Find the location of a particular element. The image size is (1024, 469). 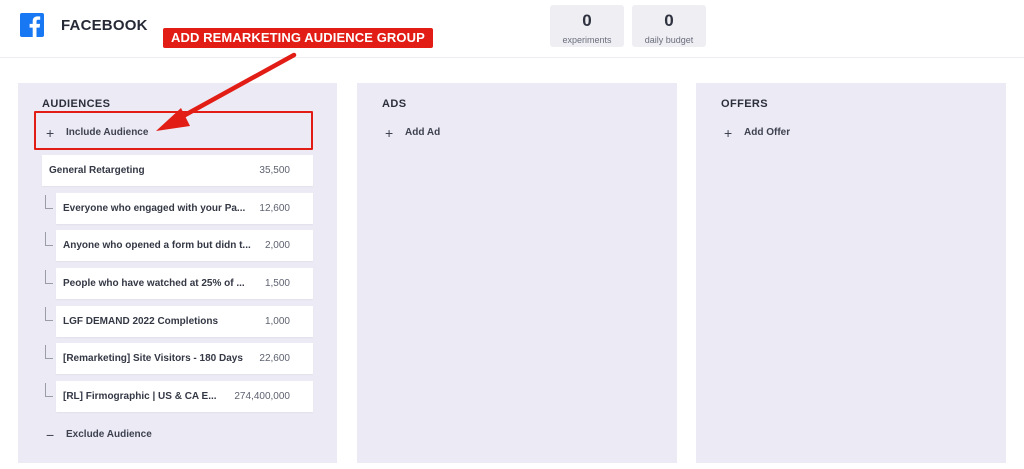

daily-budget-stat: 0 daily budget is located at coordinates (669, 26).